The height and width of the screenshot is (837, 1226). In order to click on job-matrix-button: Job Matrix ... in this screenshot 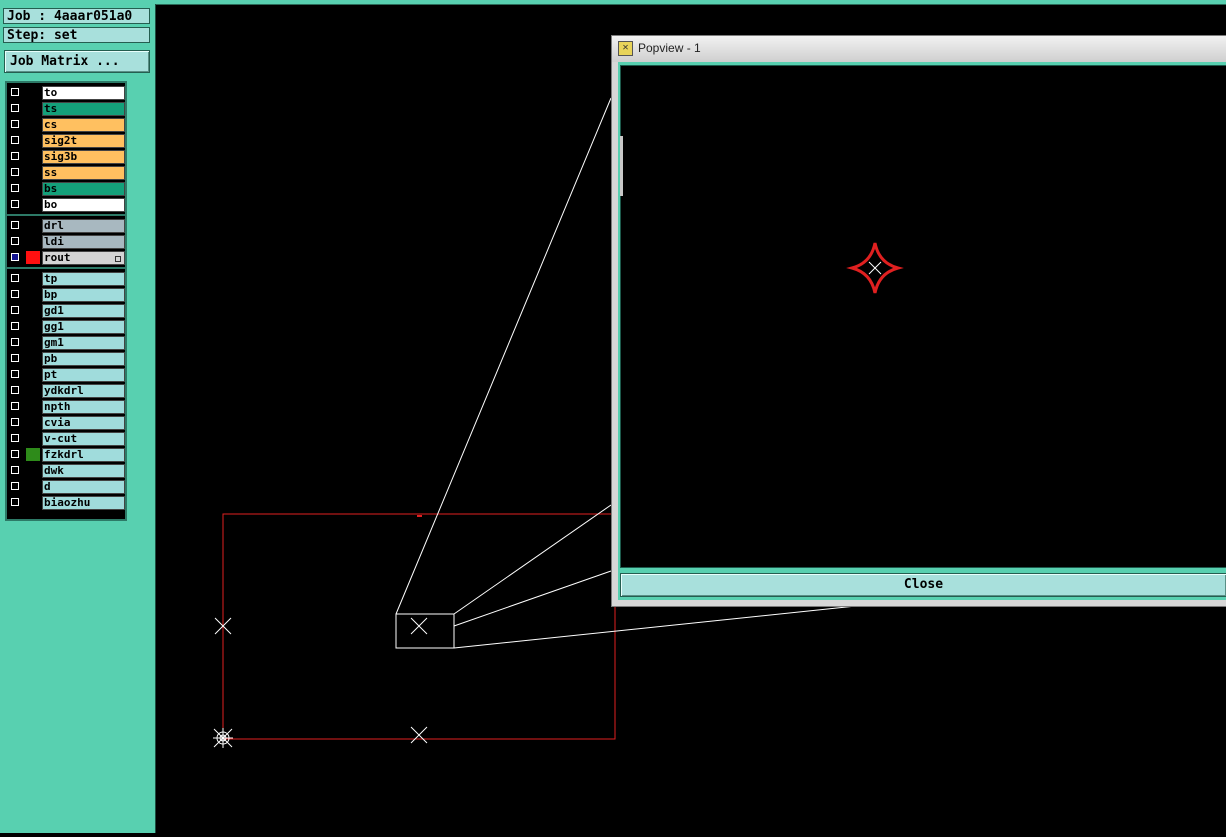, I will do `click(77, 61)`.